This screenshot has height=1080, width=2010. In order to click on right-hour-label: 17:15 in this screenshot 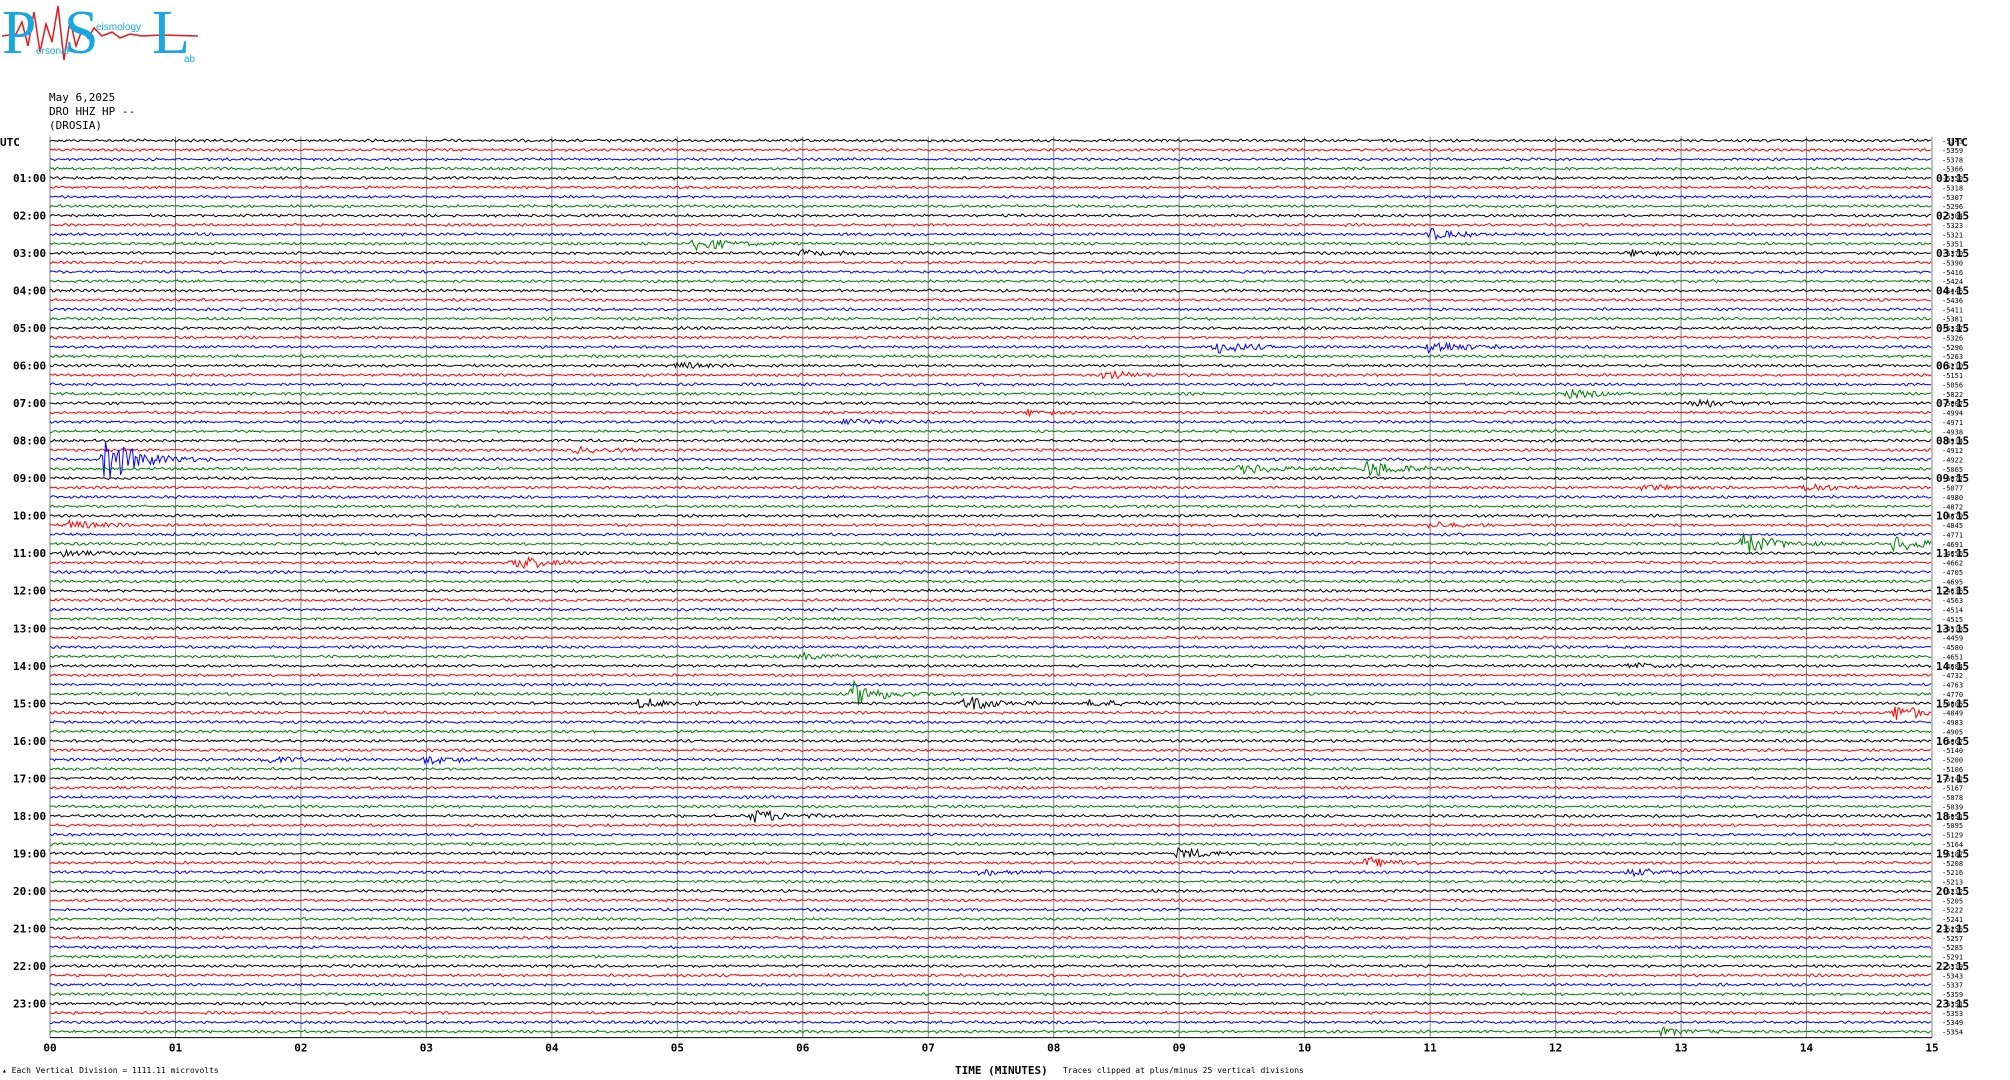, I will do `click(1952, 778)`.